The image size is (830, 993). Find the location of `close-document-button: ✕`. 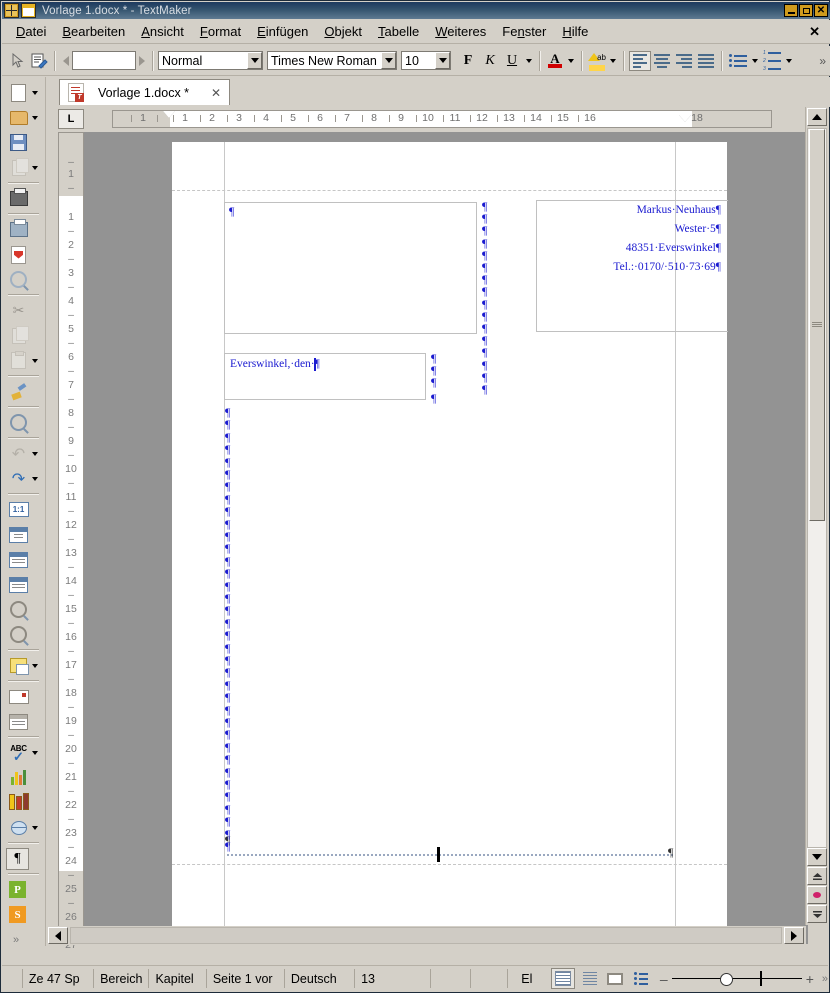

close-document-button: ✕ is located at coordinates (814, 32).